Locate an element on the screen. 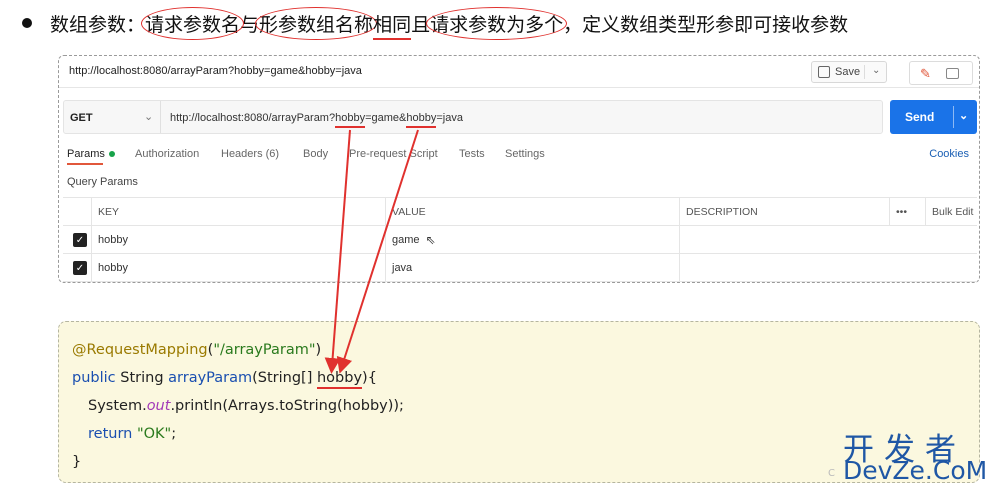 This screenshot has height=492, width=1000. table-row: ✓ hobby java is located at coordinates (520, 268).